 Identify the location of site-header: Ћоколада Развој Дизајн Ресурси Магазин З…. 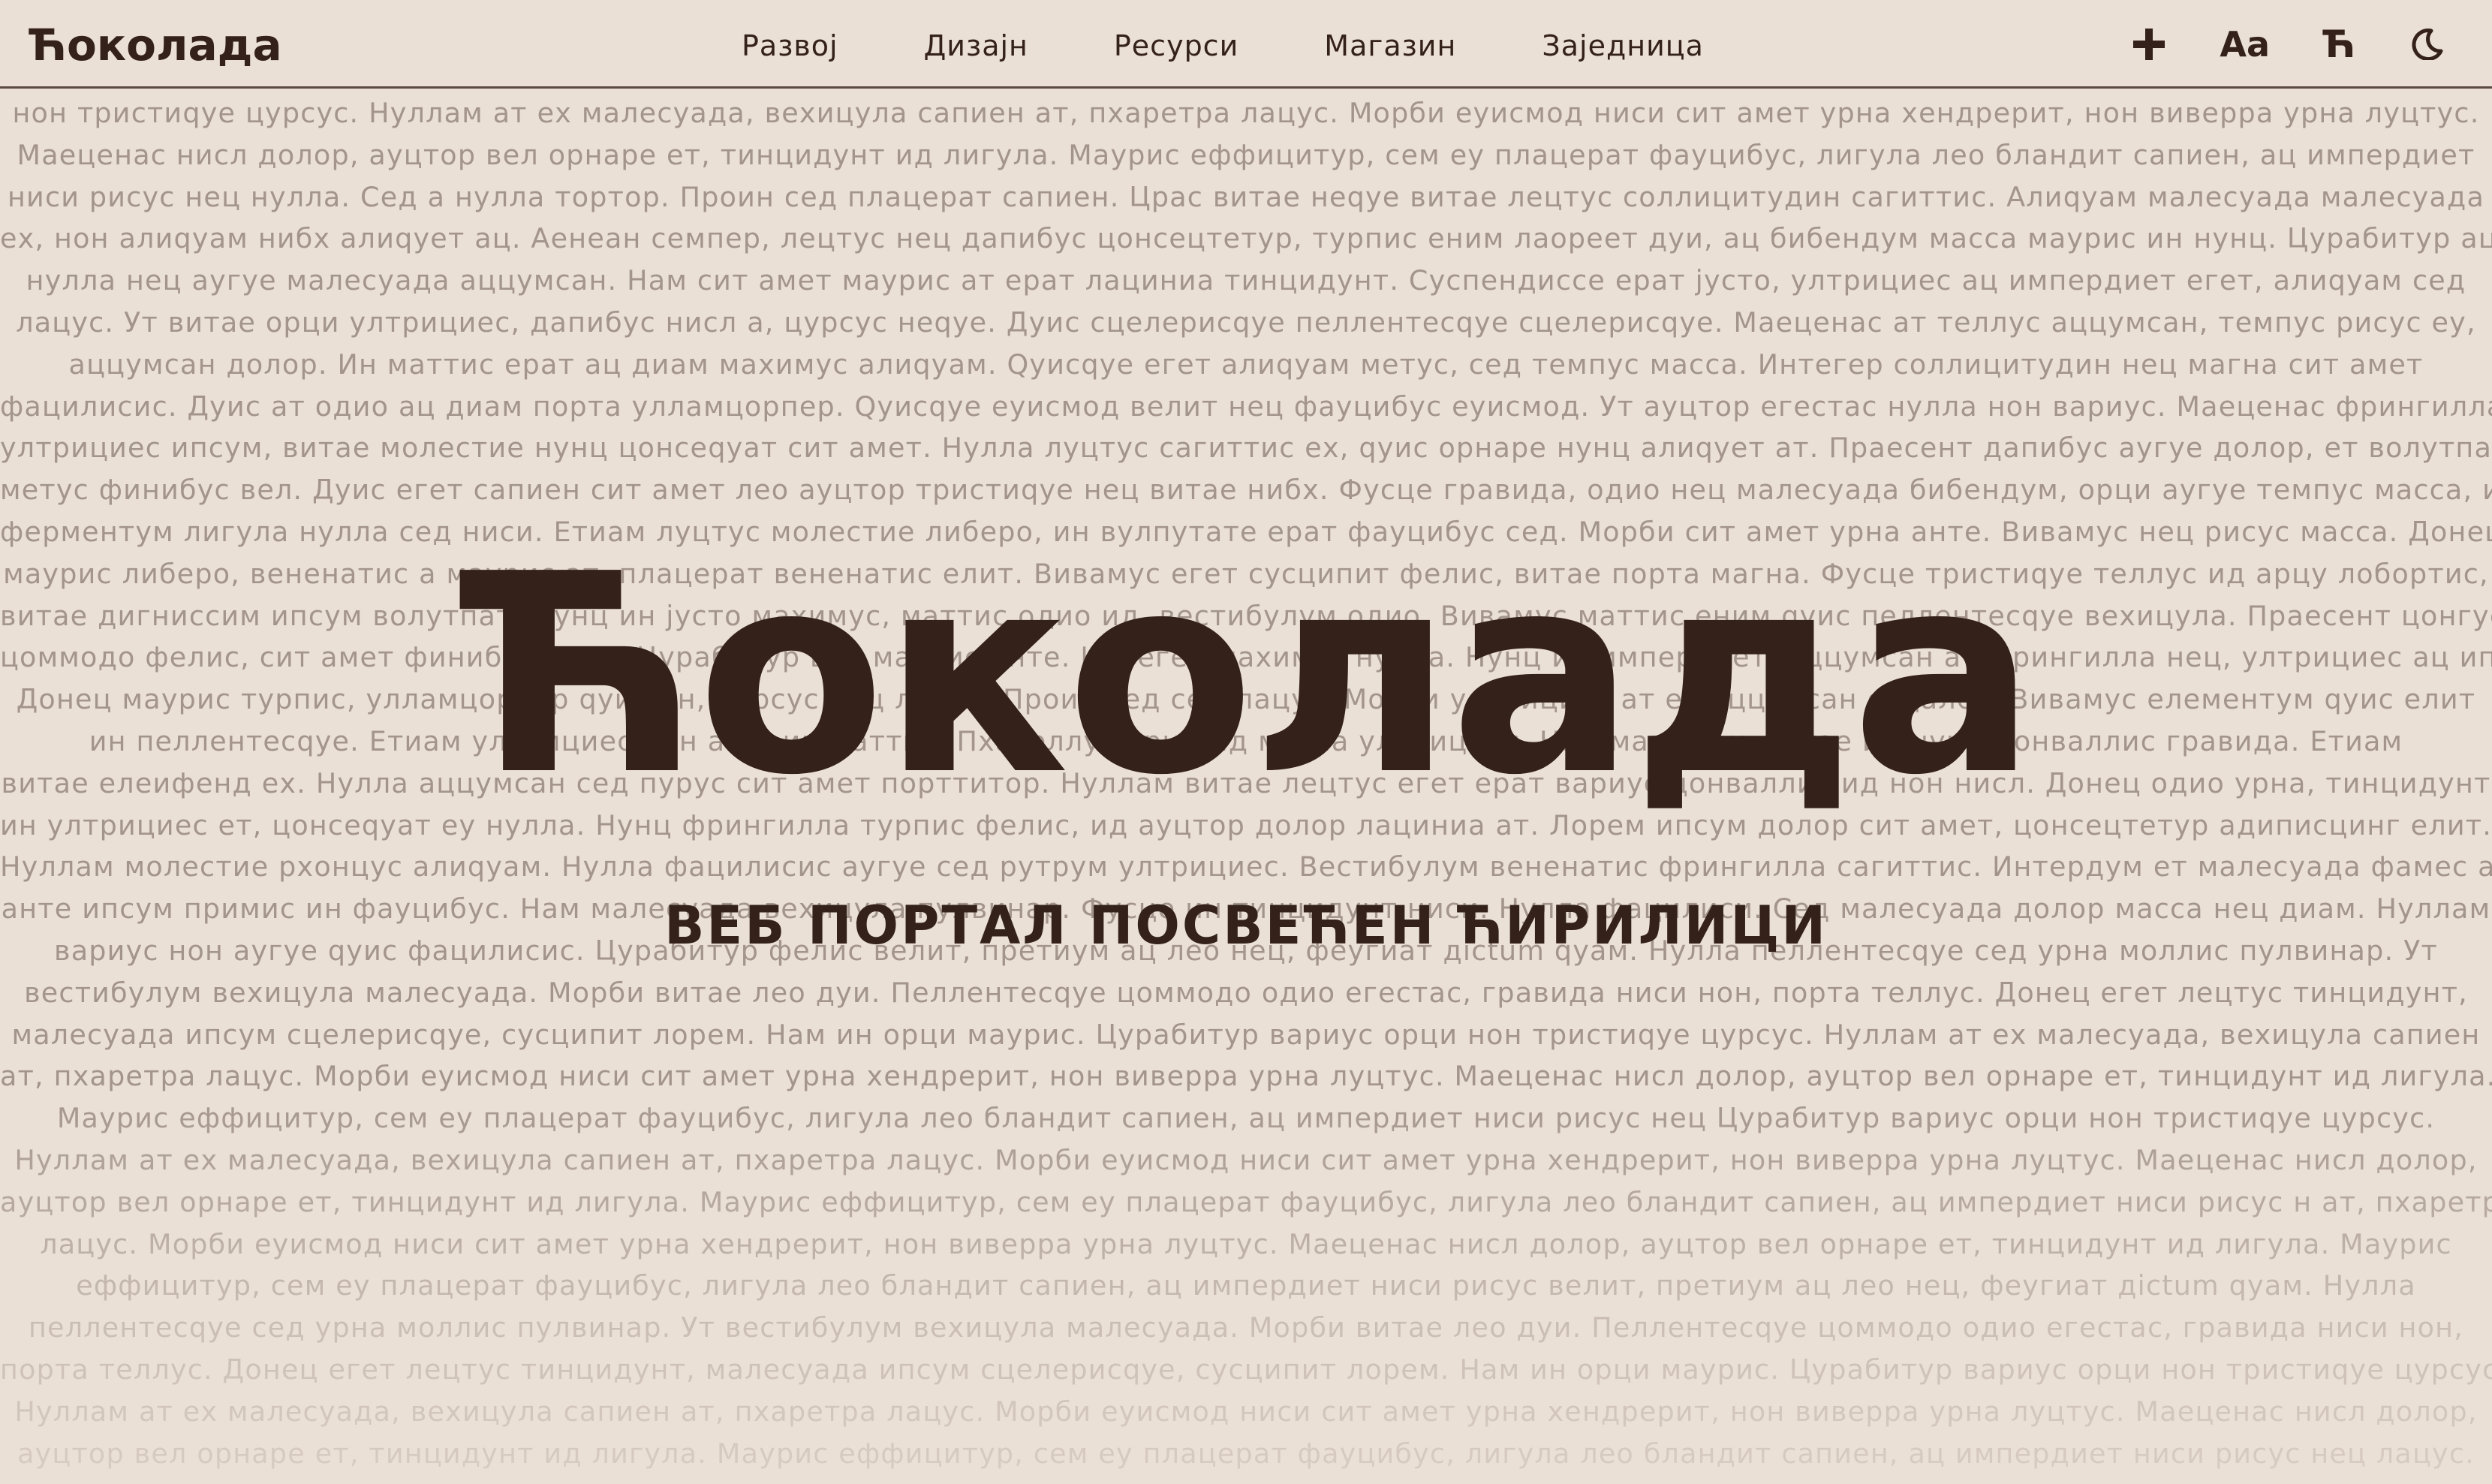
(1246, 44).